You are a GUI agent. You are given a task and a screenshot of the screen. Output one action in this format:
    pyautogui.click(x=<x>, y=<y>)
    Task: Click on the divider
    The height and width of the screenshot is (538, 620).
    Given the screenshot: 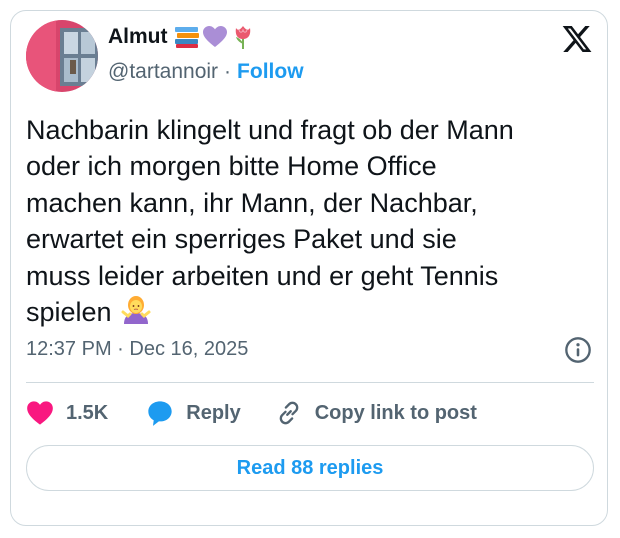 What is the action you would take?
    pyautogui.click(x=310, y=382)
    